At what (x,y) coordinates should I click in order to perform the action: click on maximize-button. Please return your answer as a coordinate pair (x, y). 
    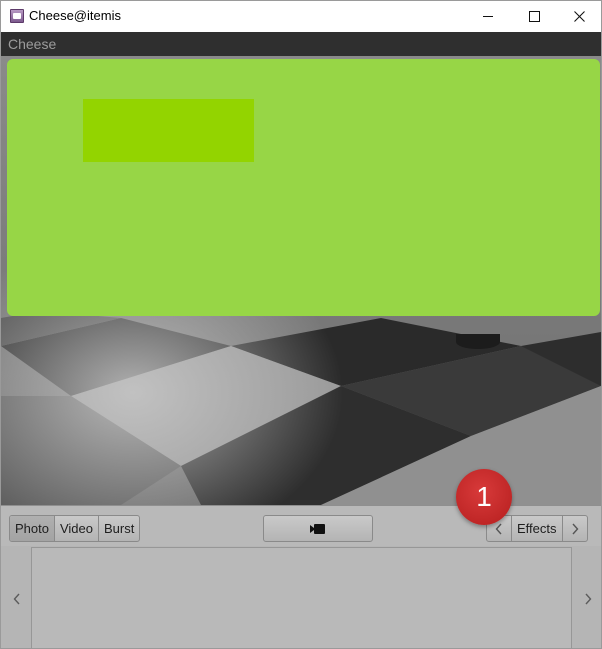
    Looking at the image, I should click on (534, 16).